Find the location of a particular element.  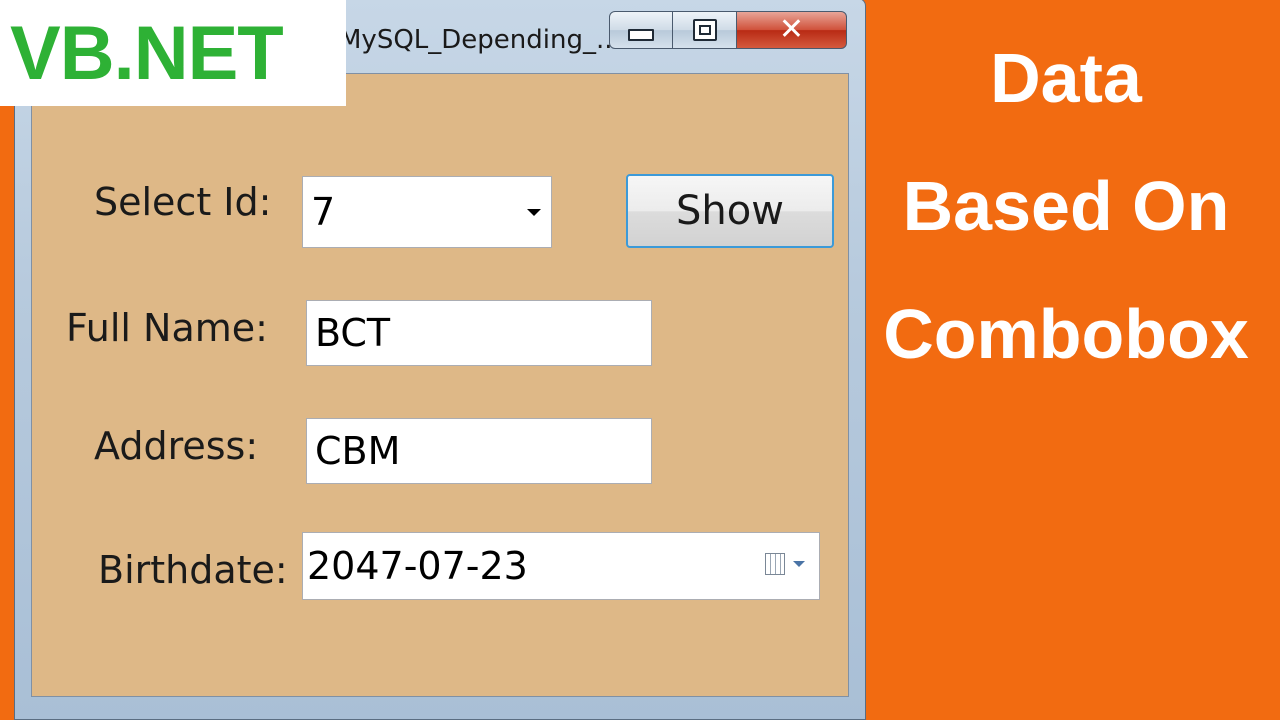

close-icon: ✕ is located at coordinates (791, 29).